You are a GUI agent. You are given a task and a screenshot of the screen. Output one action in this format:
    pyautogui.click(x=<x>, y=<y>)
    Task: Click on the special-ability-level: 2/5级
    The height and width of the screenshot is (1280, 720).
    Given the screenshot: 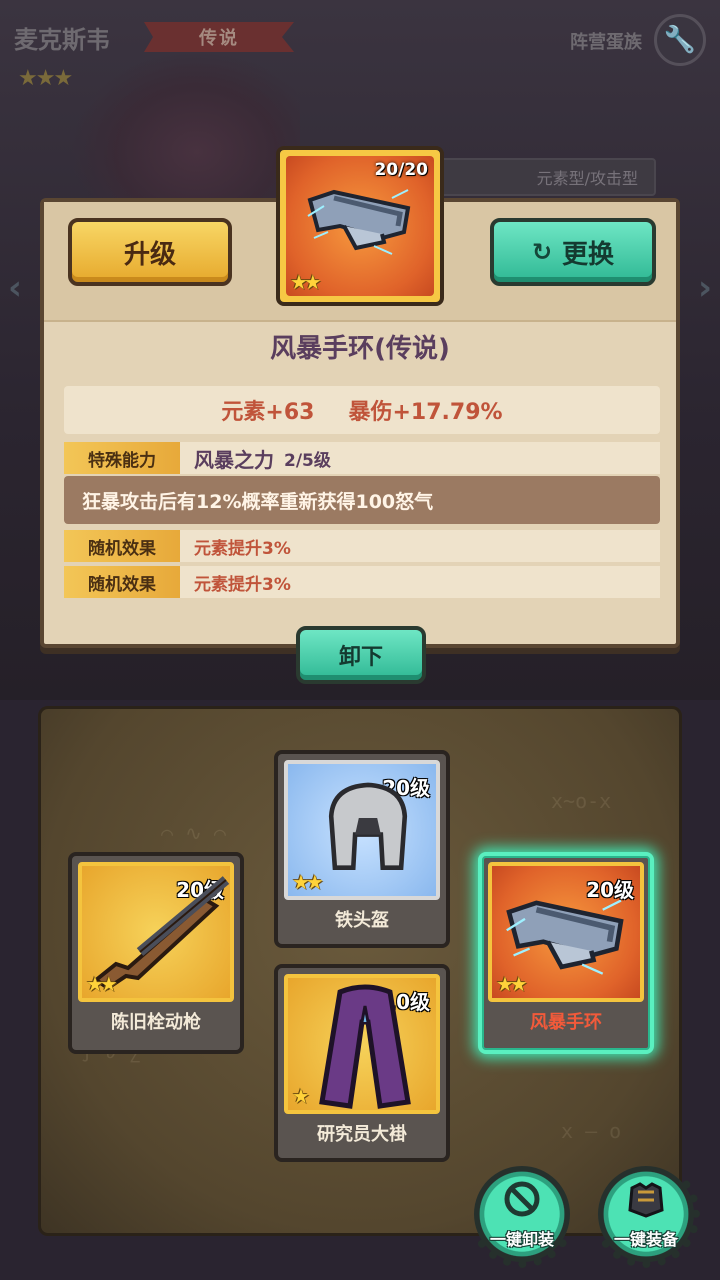 What is the action you would take?
    pyautogui.click(x=307, y=460)
    